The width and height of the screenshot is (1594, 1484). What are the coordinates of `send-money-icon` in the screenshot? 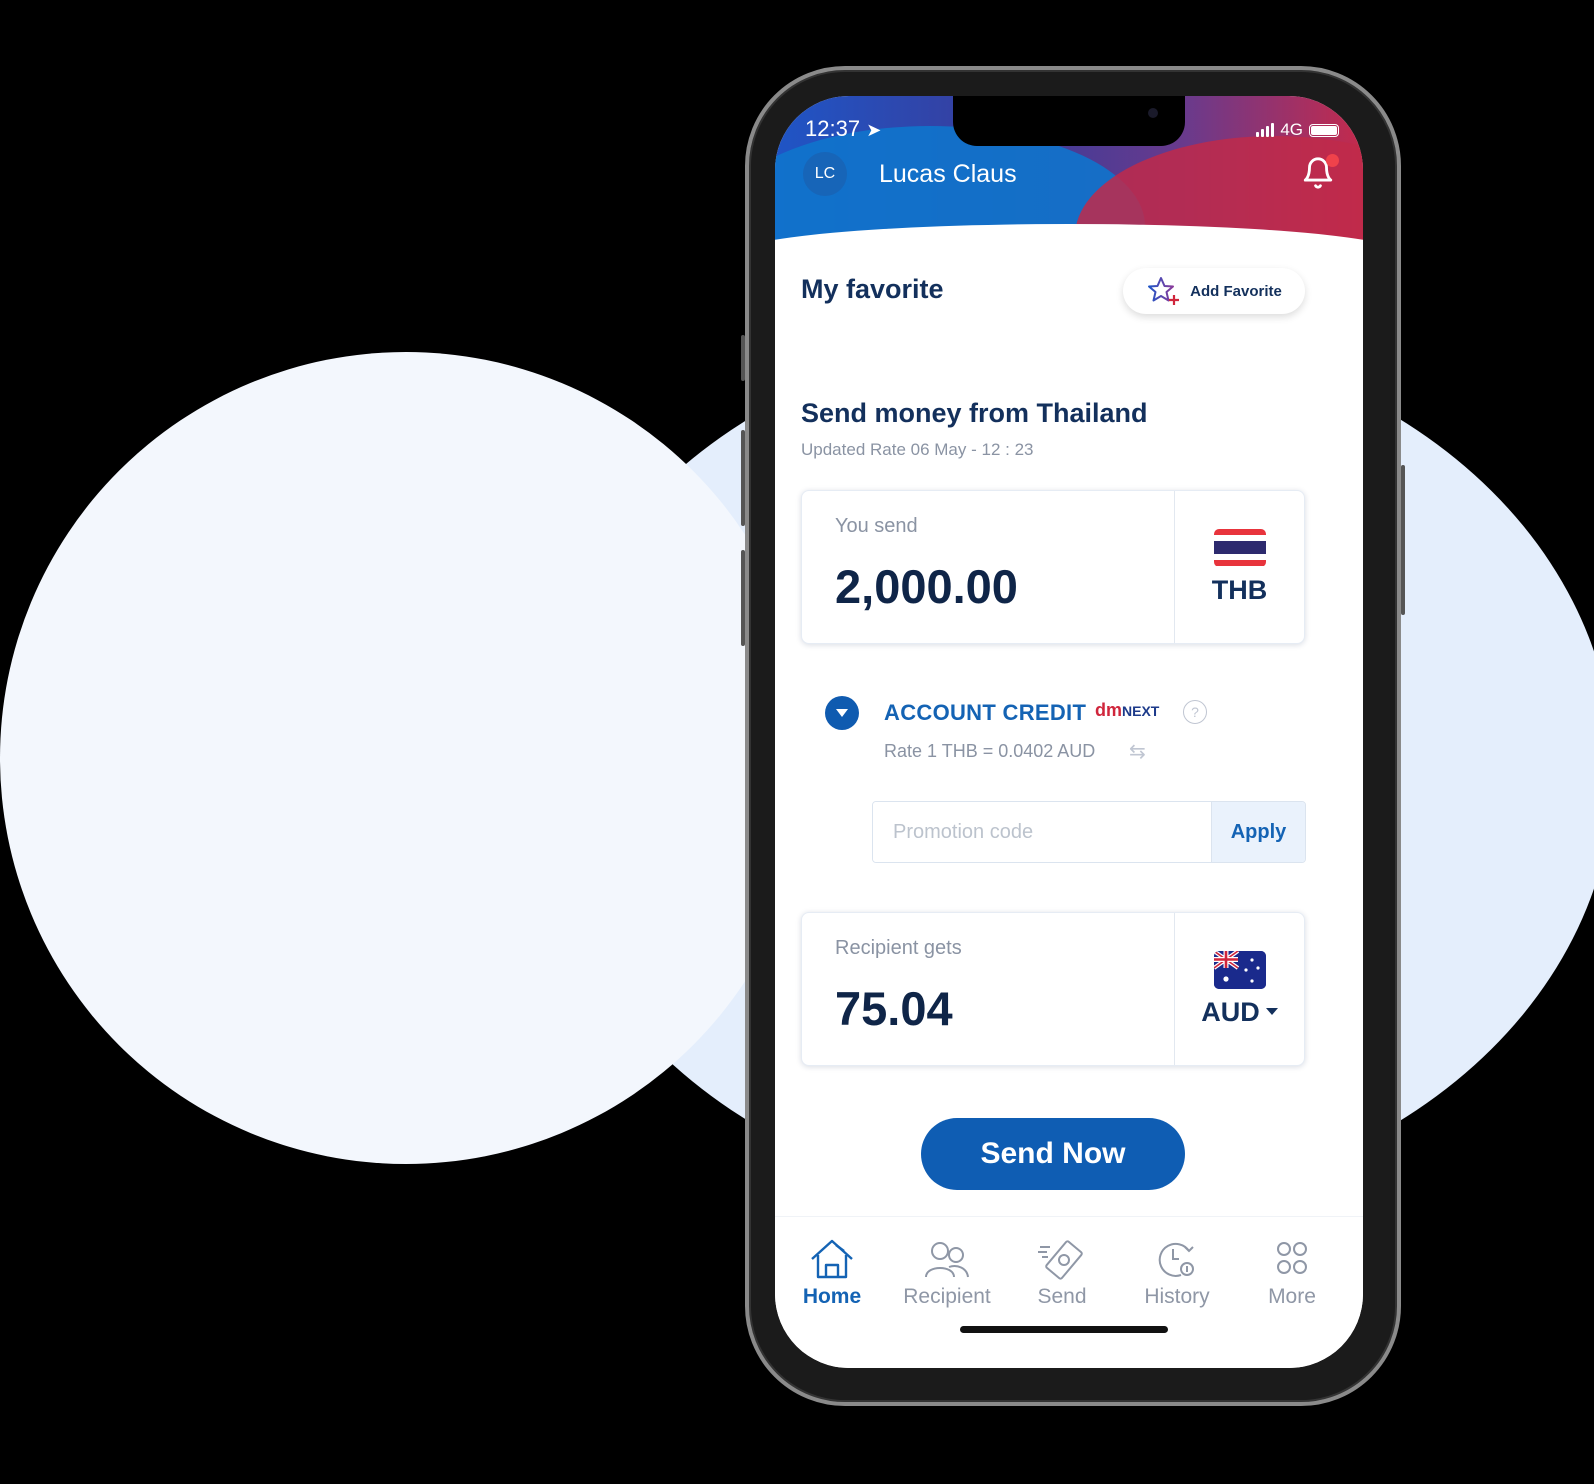 It's located at (1060, 1260).